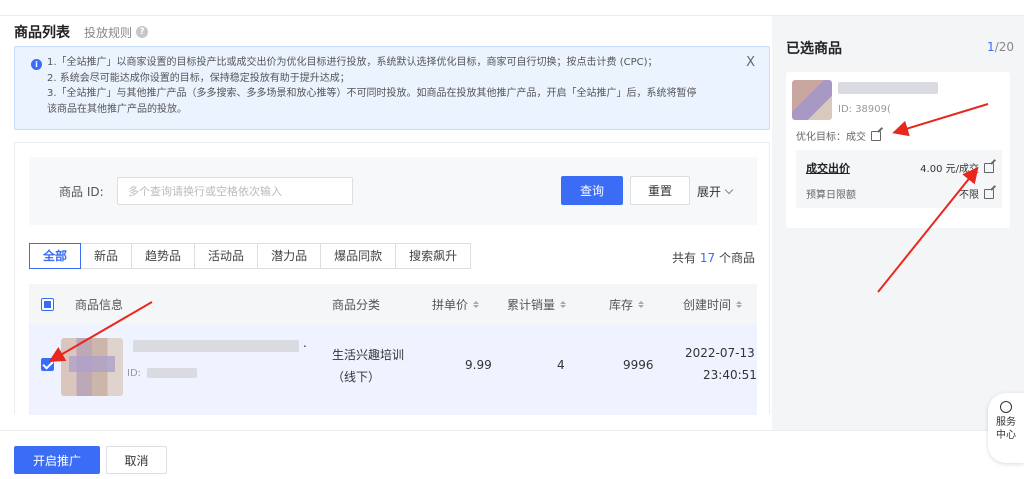 The image size is (1024, 479). Describe the element at coordinates (117, 109) in the screenshot. I see `notice-line-4: 该商品在其他推广产品的投放。` at that location.